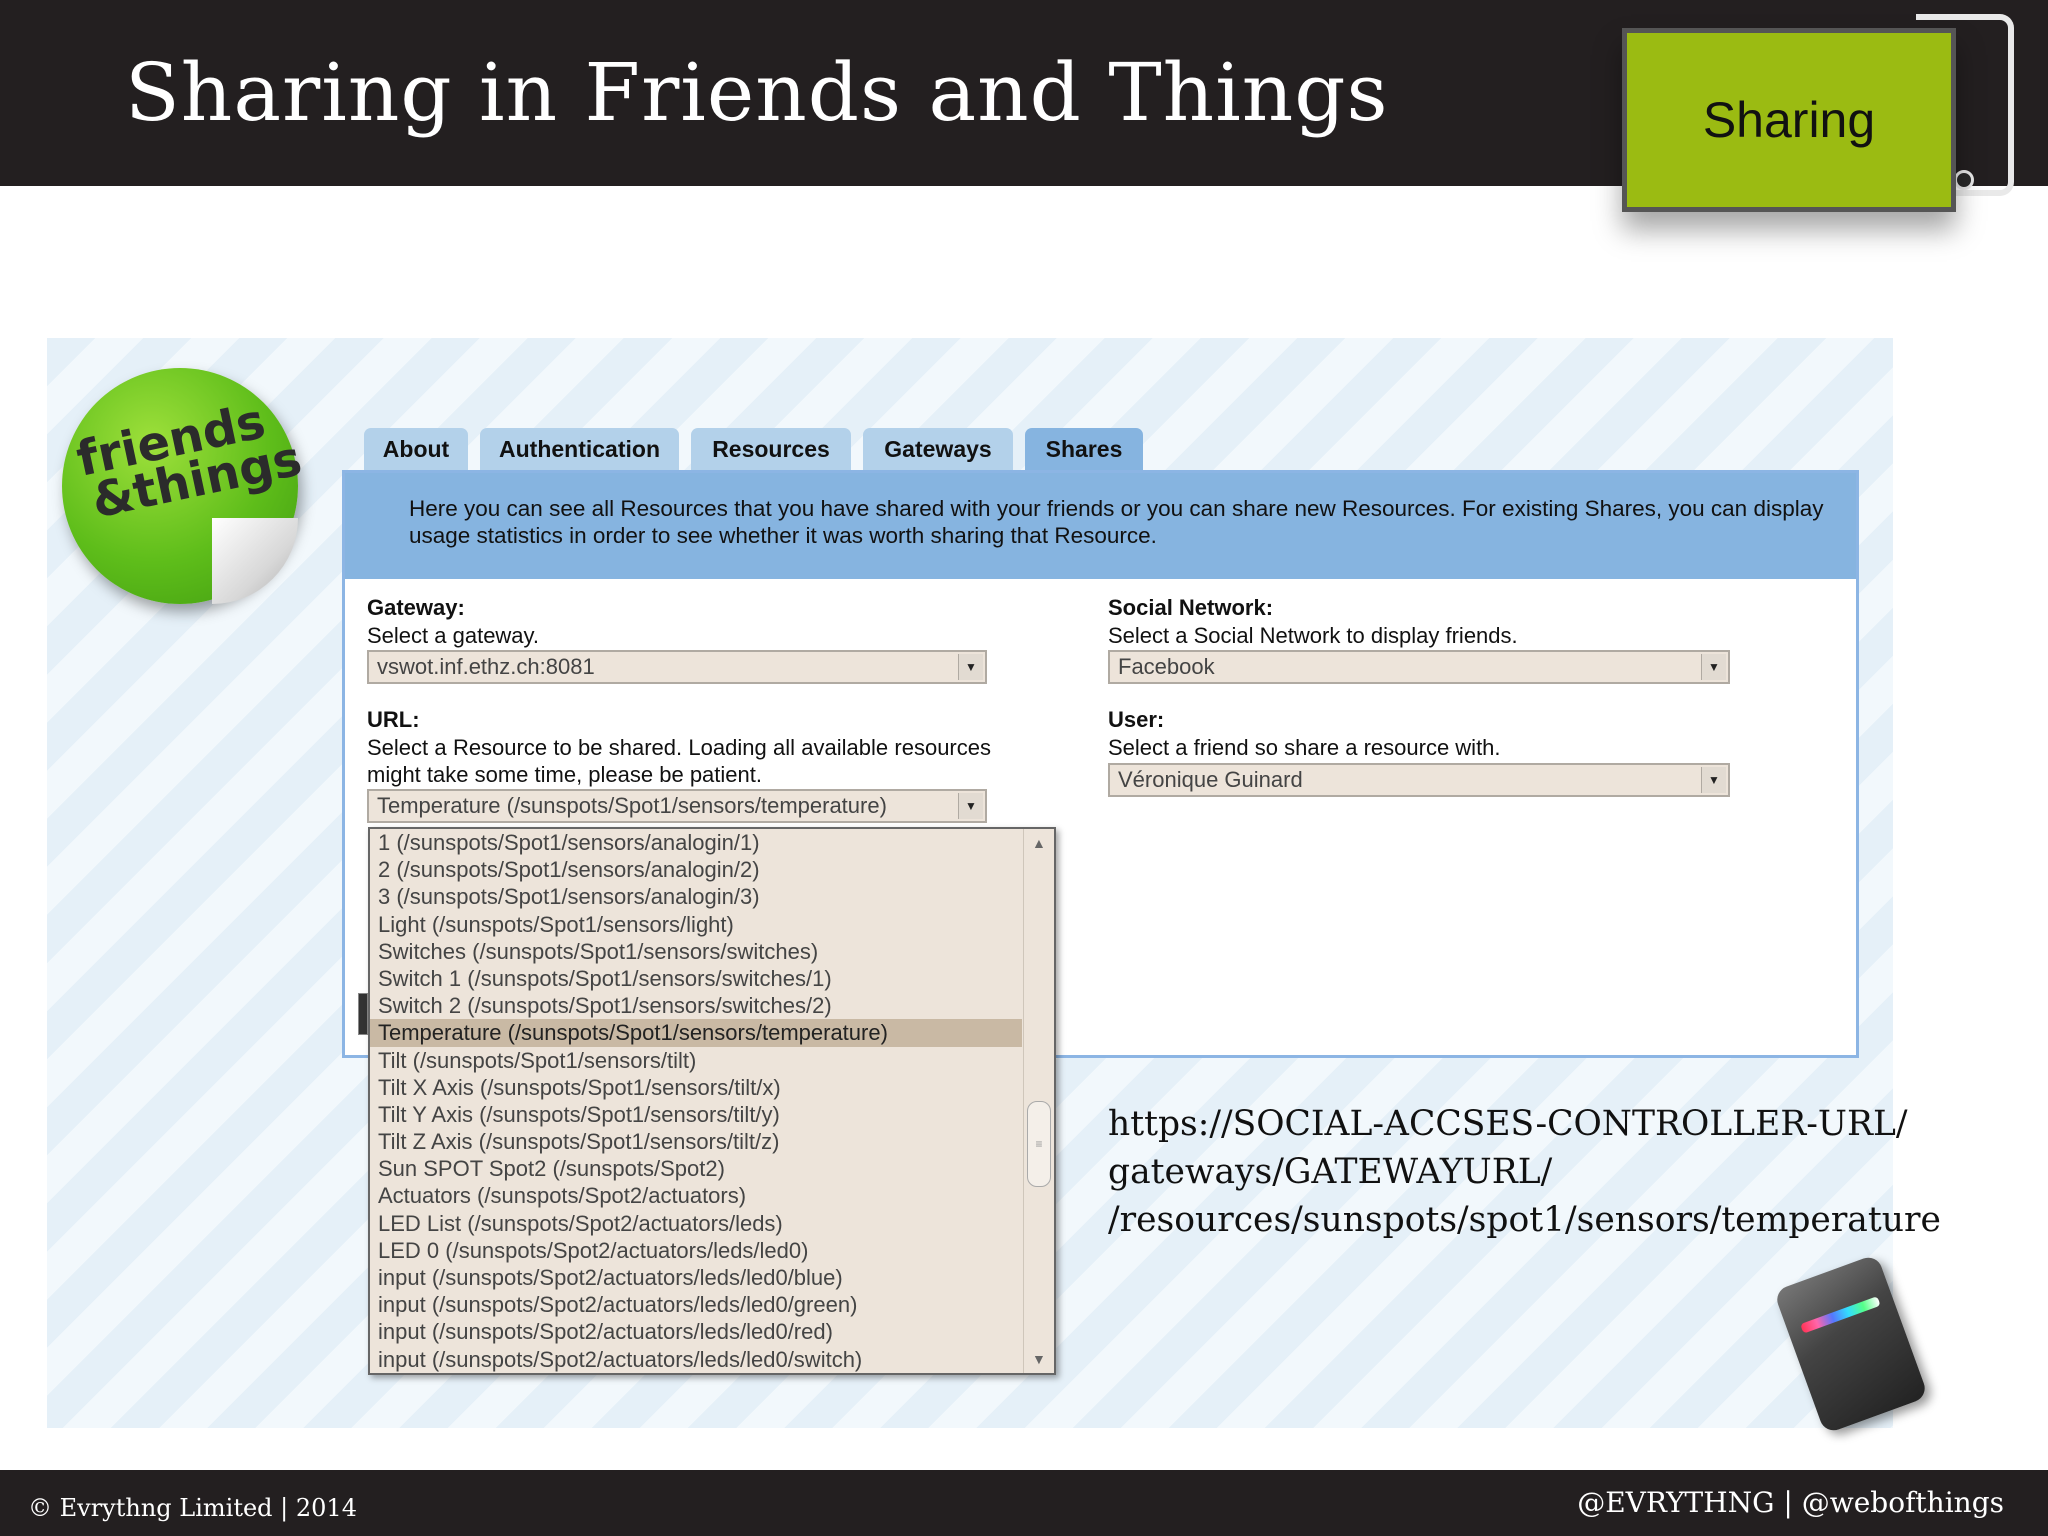 The width and height of the screenshot is (2048, 1536). Describe the element at coordinates (453, 635) in the screenshot. I see `gateway-help: Select a gateway.` at that location.